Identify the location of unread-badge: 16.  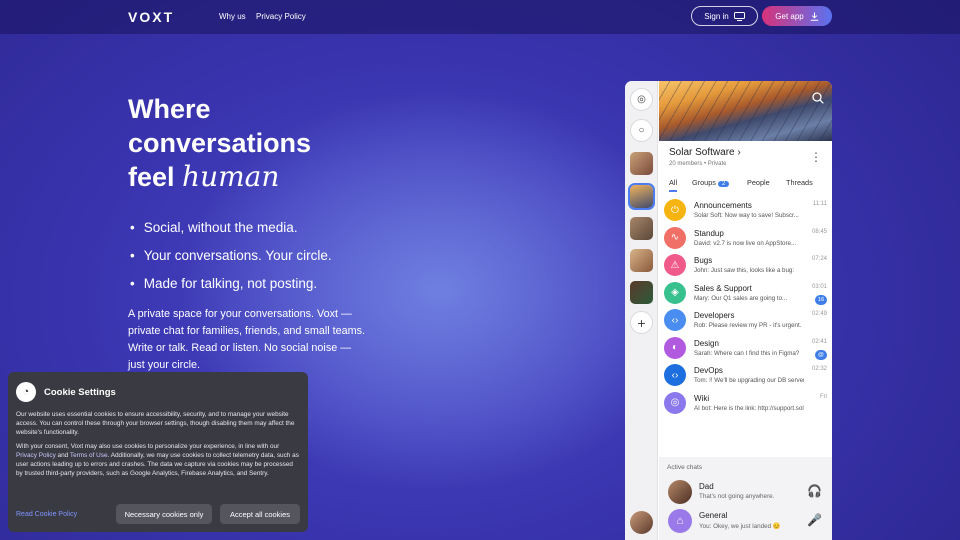
(821, 299).